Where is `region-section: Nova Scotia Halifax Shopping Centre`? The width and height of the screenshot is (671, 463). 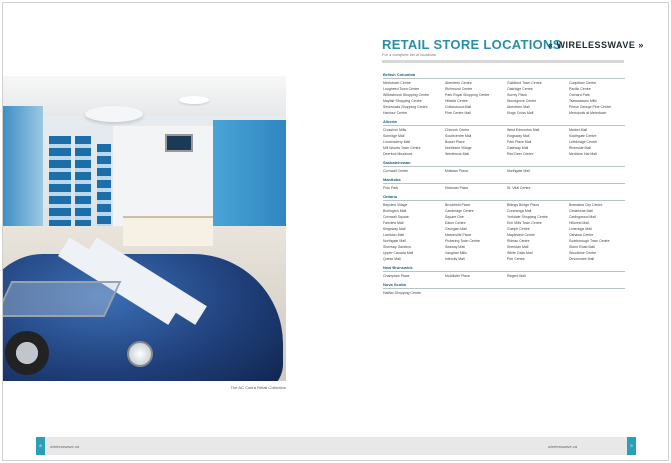 region-section: Nova Scotia Halifax Shopping Centre is located at coordinates (504, 289).